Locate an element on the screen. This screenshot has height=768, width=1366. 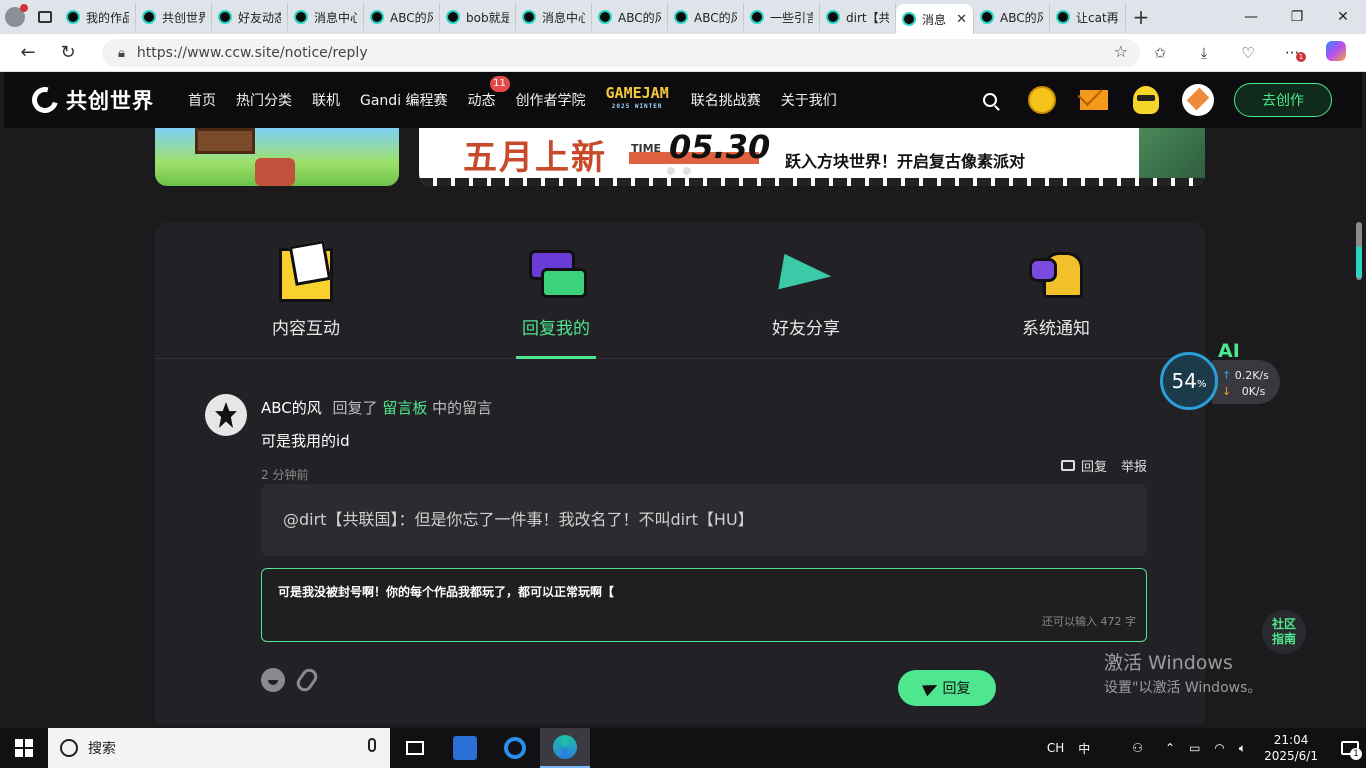
community-guide-button: 社区 指南 is located at coordinates (1284, 632).